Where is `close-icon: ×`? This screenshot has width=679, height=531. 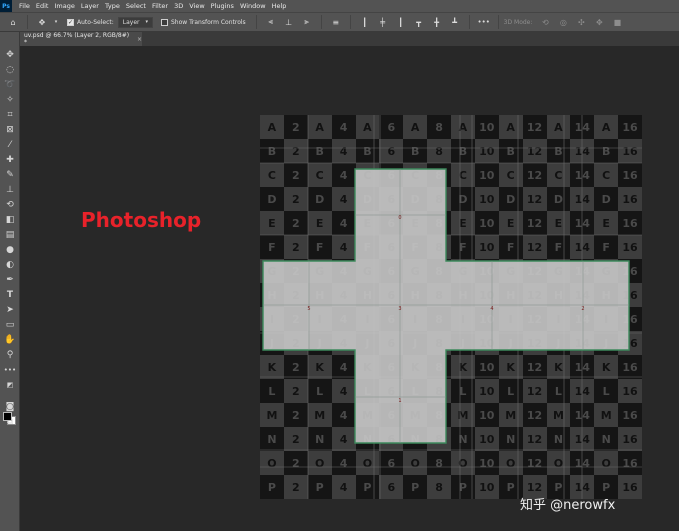 close-icon: × is located at coordinates (139, 39).